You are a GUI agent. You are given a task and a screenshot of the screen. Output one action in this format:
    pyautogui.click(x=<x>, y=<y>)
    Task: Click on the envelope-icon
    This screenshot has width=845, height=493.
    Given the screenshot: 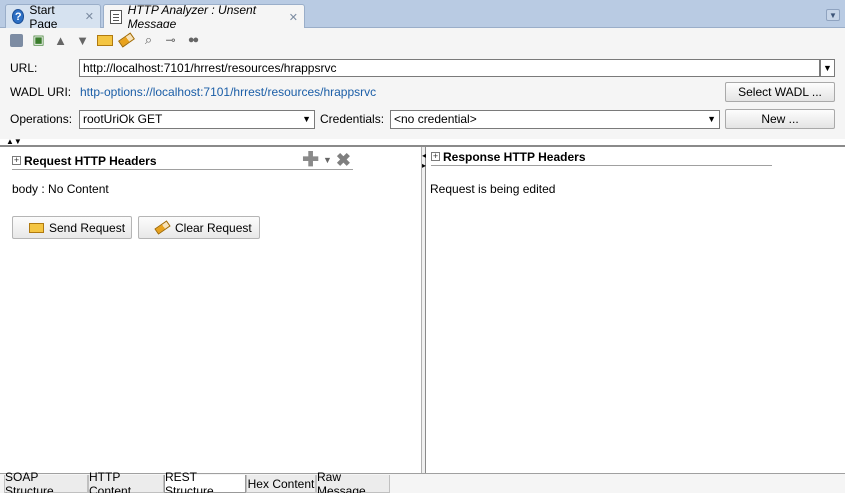 What is the action you would take?
    pyautogui.click(x=36, y=227)
    